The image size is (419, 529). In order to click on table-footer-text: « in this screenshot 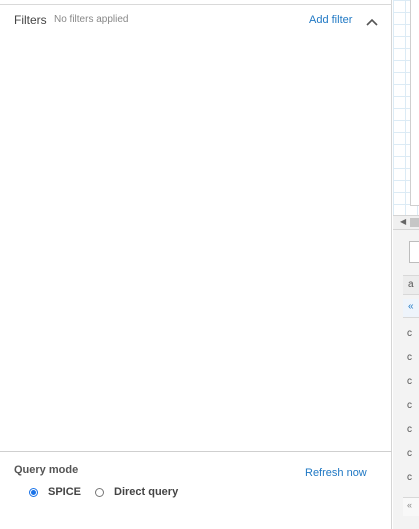, I will do `click(410, 505)`.